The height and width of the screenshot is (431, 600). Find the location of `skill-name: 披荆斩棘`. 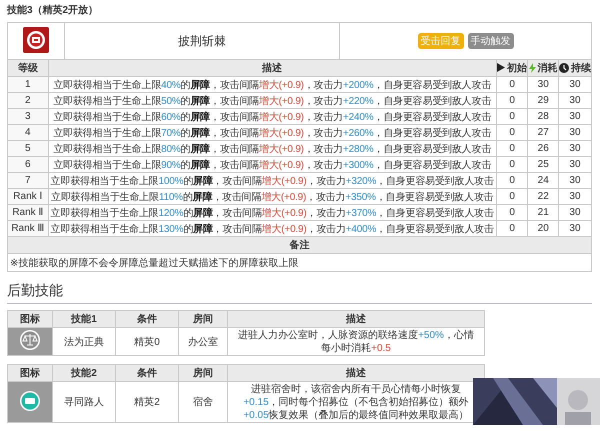

skill-name: 披荆斩棘 is located at coordinates (202, 41).